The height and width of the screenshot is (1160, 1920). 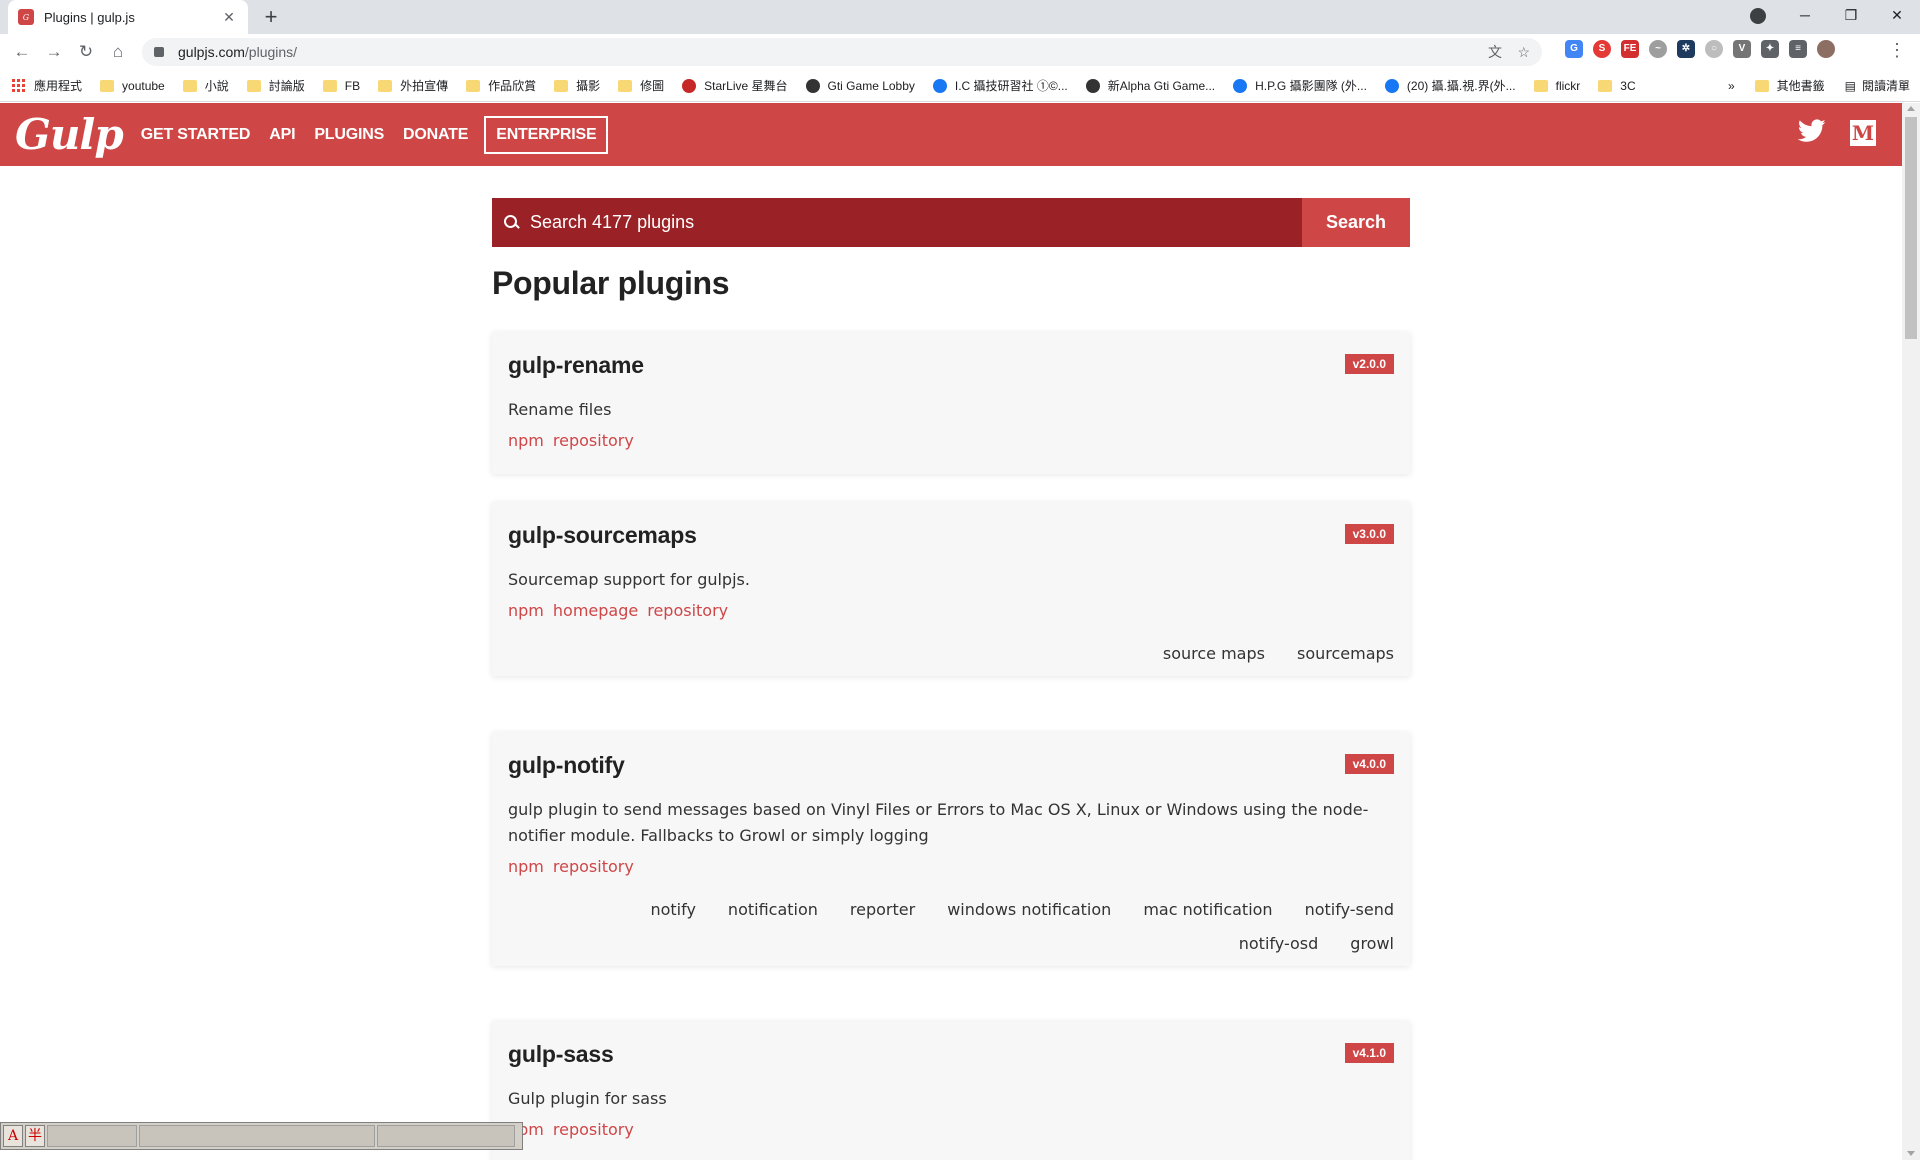 I want to click on bookmark-item: 修圖, so click(x=641, y=85).